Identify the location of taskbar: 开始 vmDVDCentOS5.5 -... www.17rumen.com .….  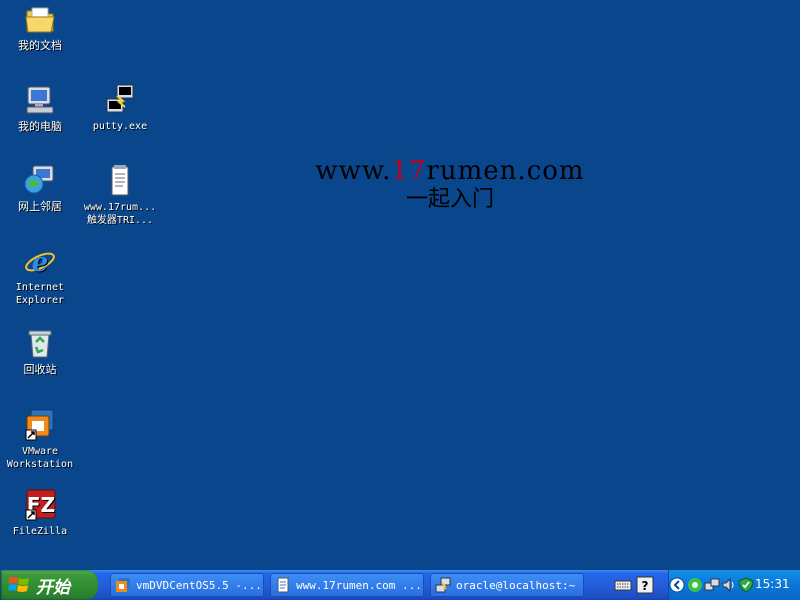
(400, 585).